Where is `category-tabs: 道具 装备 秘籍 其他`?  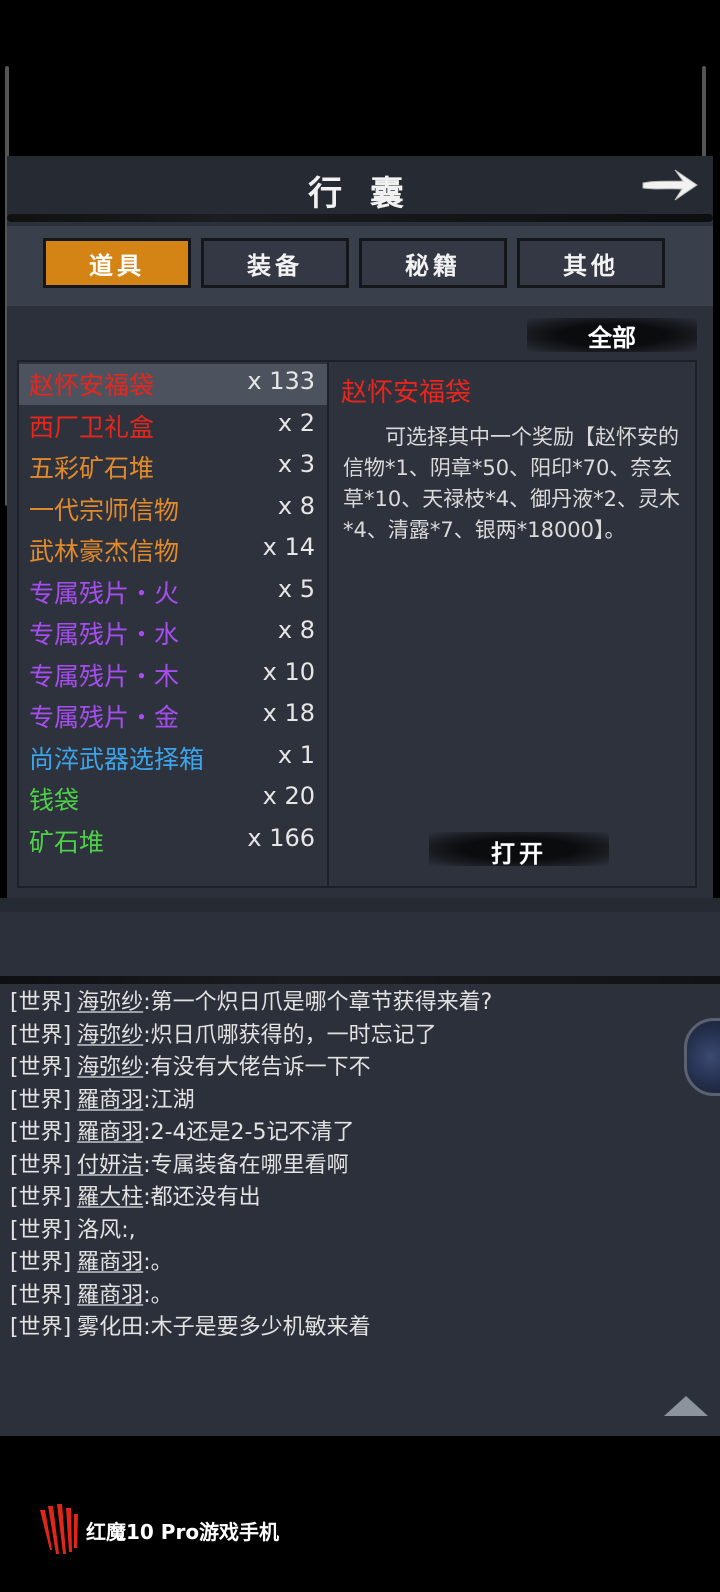
category-tabs: 道具 装备 秘籍 其他 is located at coordinates (363, 264).